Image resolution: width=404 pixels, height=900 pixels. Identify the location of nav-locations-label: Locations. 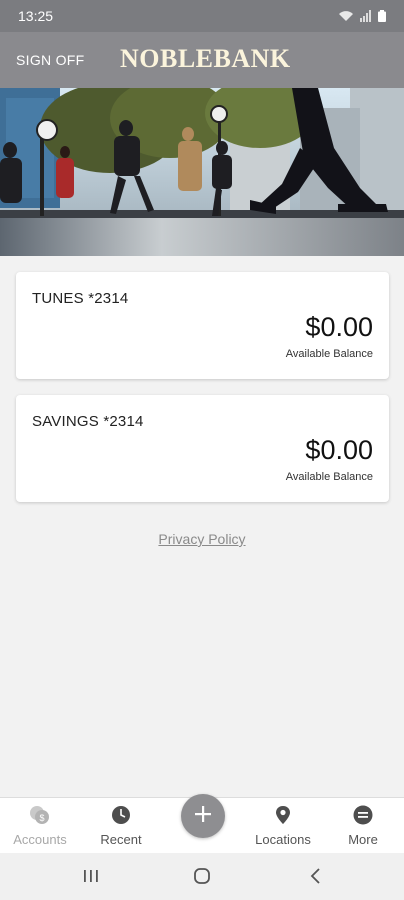
(283, 839).